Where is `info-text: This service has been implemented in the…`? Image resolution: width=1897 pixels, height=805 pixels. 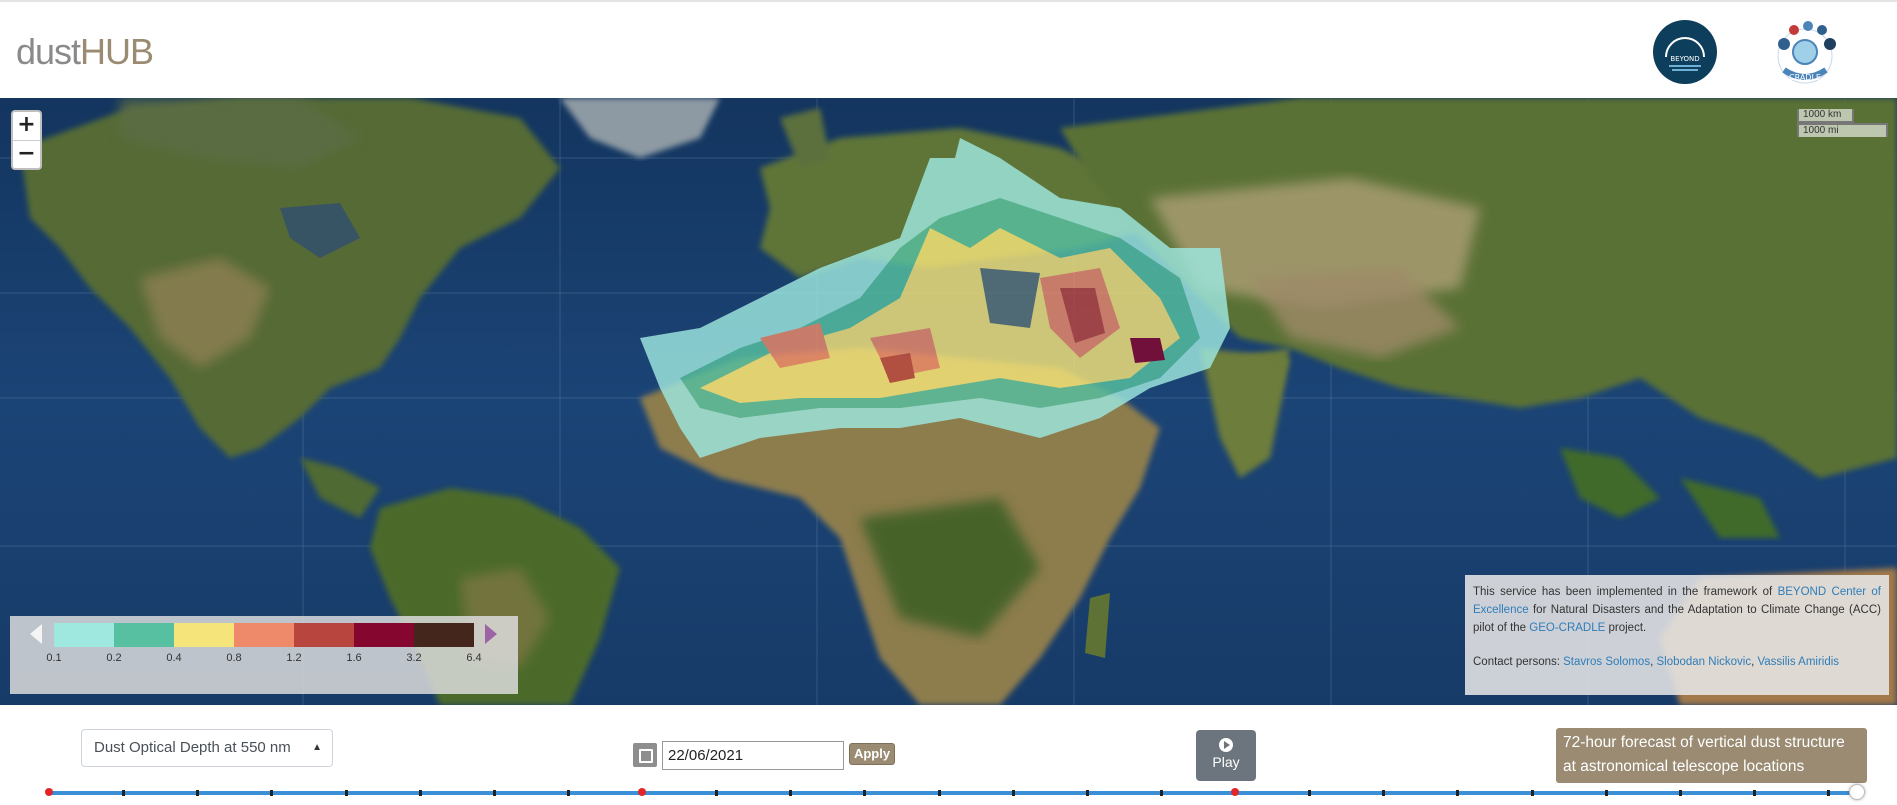 info-text: This service has been implemented in the… is located at coordinates (1677, 610).